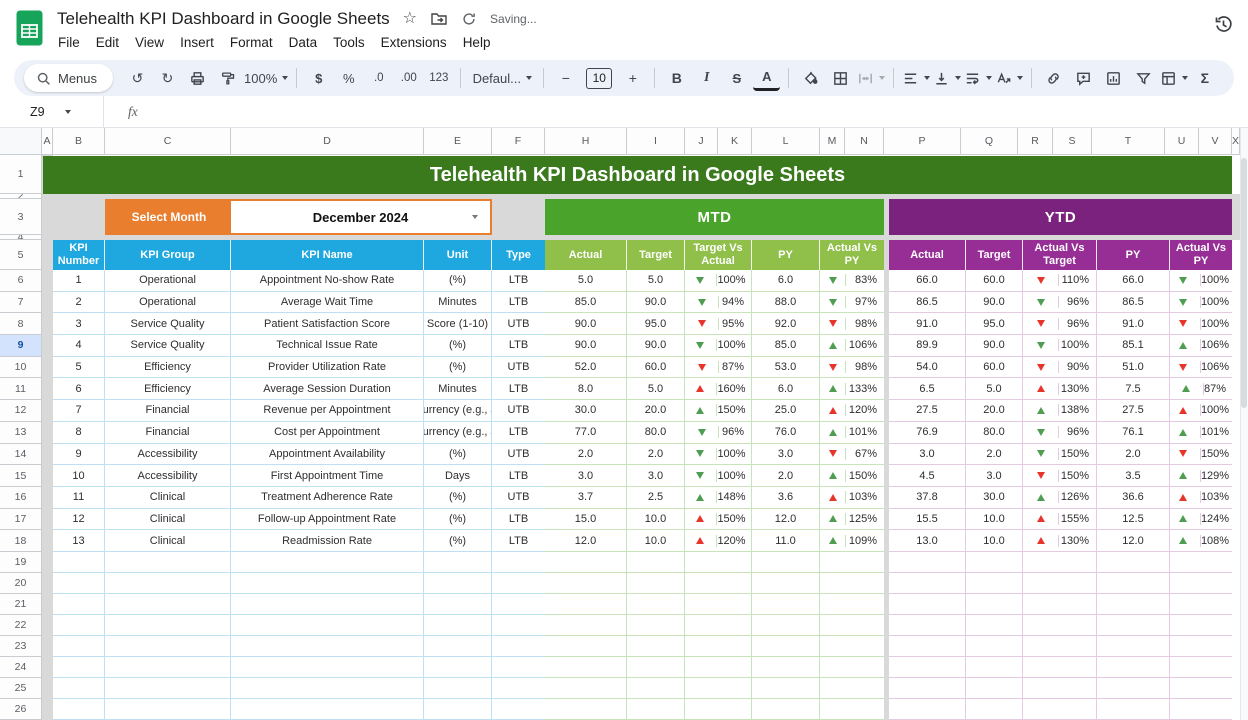  What do you see at coordinates (994, 497) in the screenshot?
I see `ytd-target-cell: 30.0` at bounding box center [994, 497].